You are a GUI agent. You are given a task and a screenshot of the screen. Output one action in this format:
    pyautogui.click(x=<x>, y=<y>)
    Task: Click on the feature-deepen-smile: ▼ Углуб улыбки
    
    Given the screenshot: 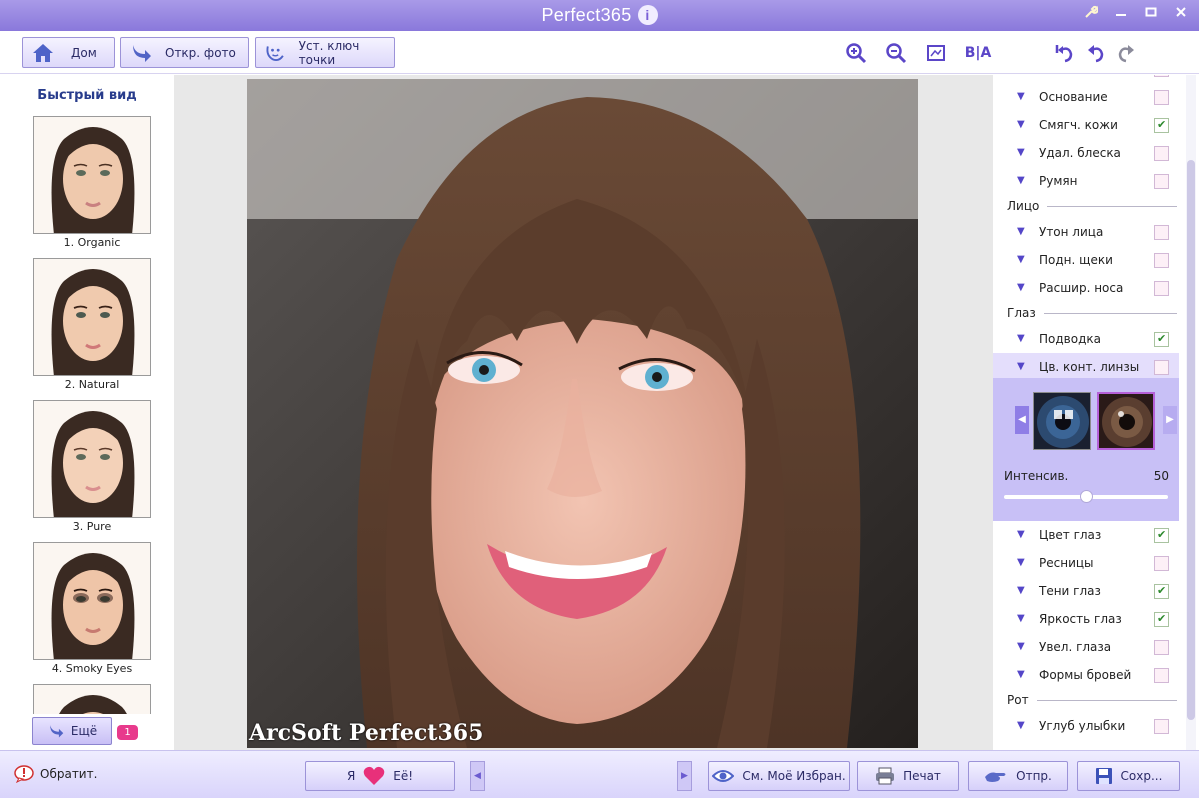 What is the action you would take?
    pyautogui.click(x=1086, y=726)
    